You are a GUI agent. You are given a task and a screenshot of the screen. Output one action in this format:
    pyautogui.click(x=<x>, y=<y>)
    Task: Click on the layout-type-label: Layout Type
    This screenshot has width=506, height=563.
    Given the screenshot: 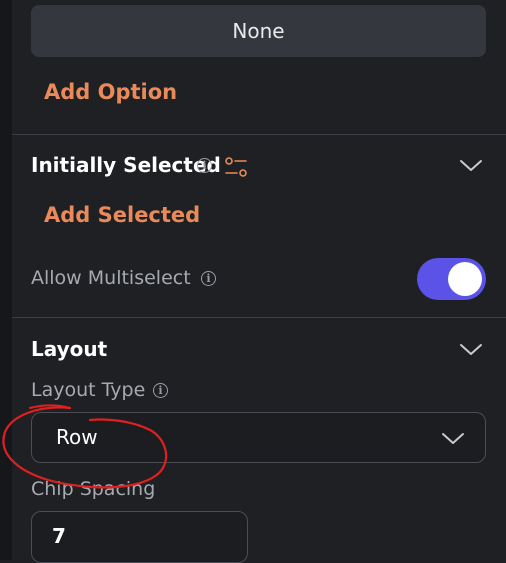 What is the action you would take?
    pyautogui.click(x=88, y=390)
    